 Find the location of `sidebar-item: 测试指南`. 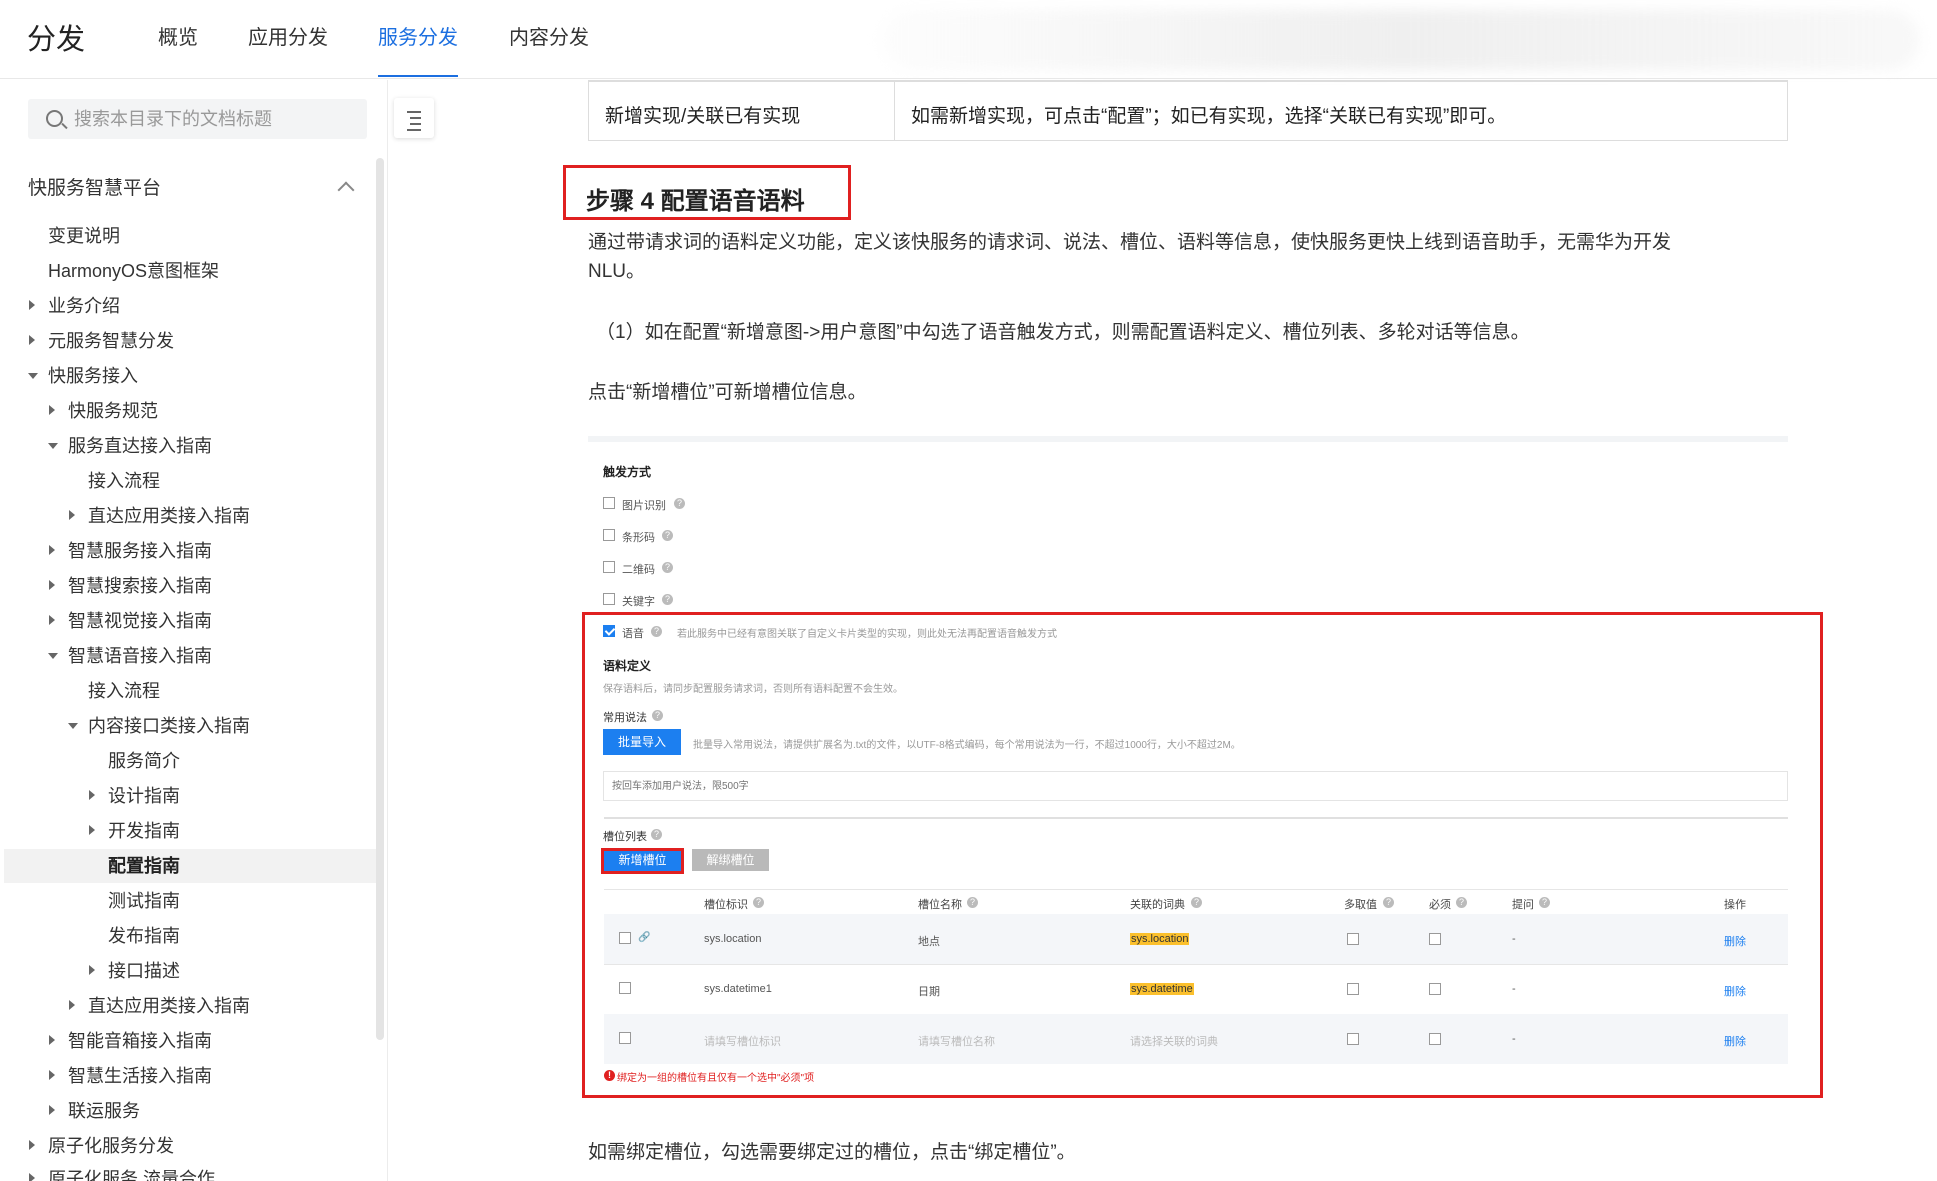

sidebar-item: 测试指南 is located at coordinates (144, 901).